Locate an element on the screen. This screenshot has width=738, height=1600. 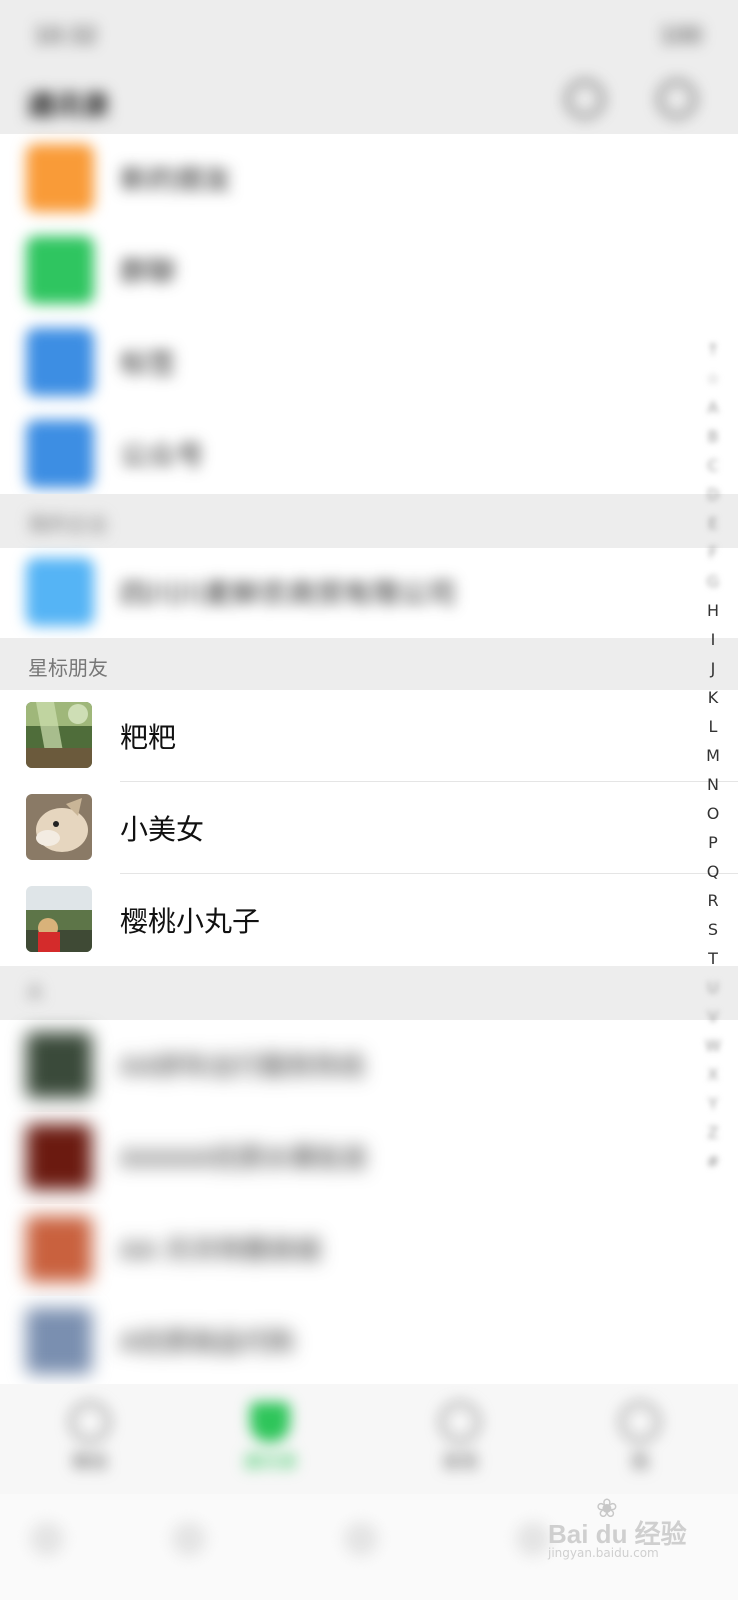
index-letter: # is located at coordinates (713, 1161).